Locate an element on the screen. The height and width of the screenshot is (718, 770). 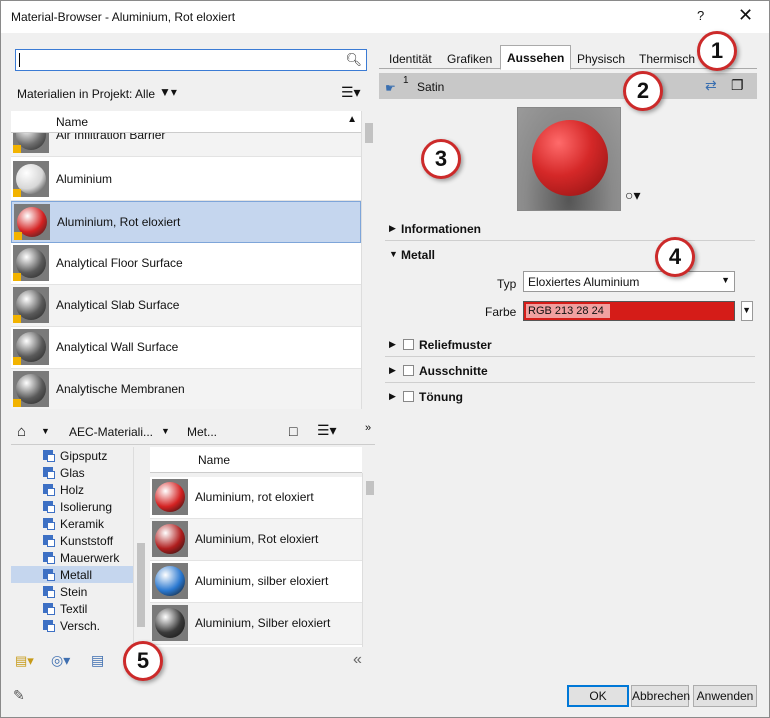
tree-item: Stein is located at coordinates (73, 591).